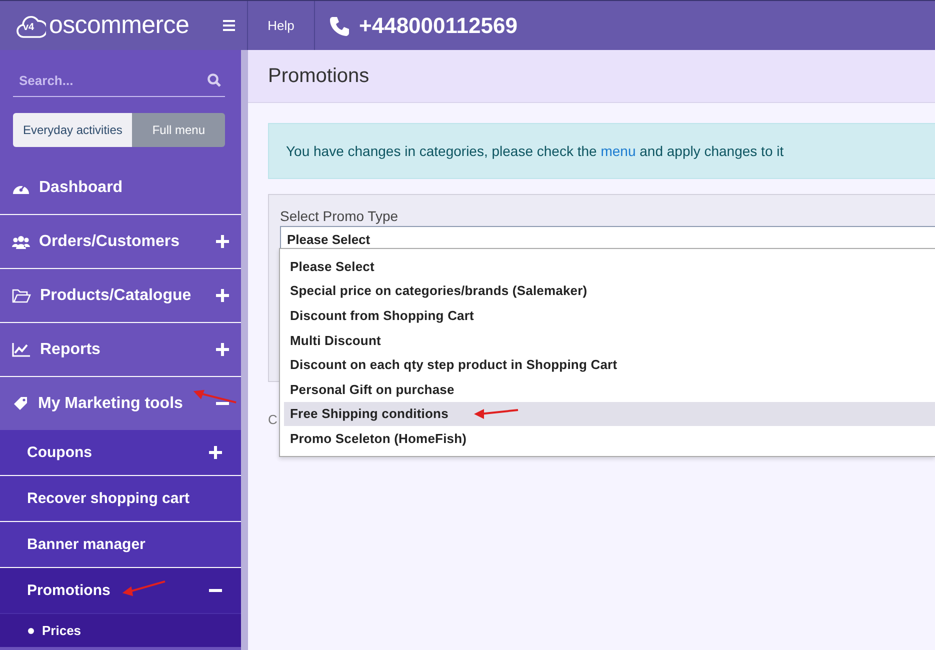  I want to click on info-alert: You have changes in categories, please check the menu and apply changes to it, so click(601, 151).